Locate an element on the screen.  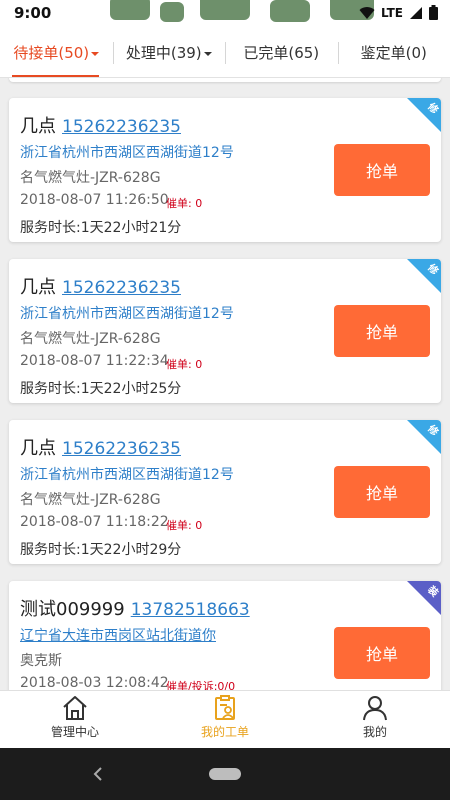
service-duration: 服务时长:1天22小时29分 is located at coordinates (101, 550).